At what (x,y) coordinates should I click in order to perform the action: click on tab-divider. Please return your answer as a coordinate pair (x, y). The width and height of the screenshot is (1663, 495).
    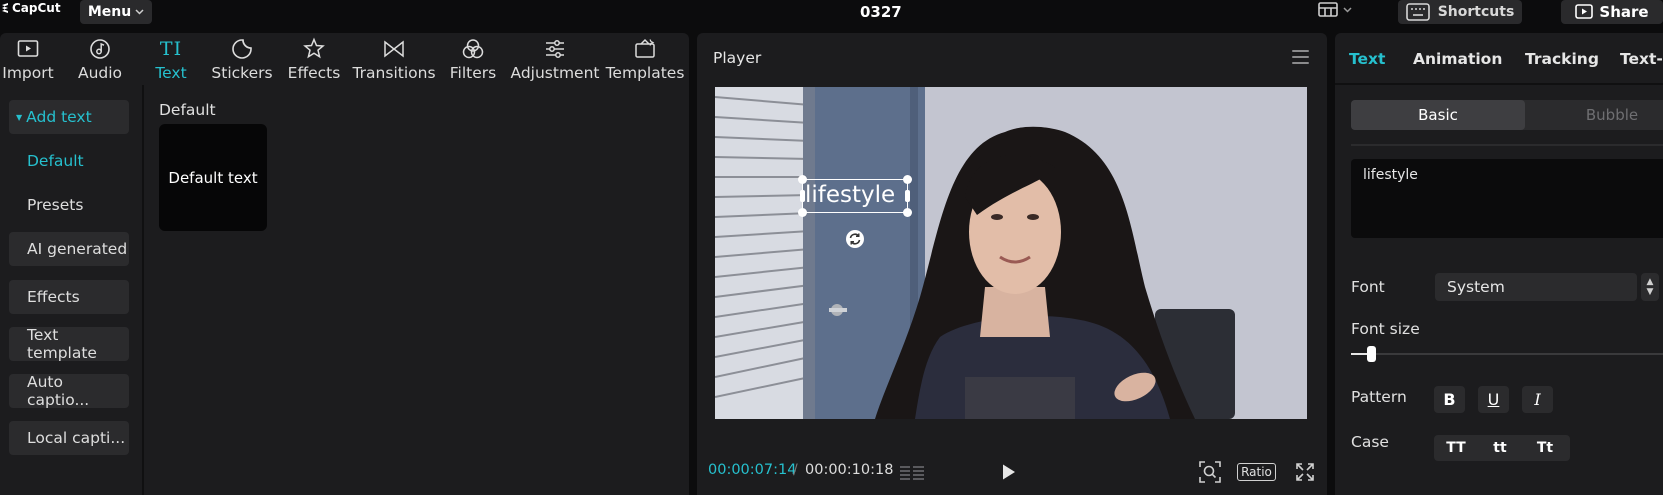
    Looking at the image, I should click on (1499, 84).